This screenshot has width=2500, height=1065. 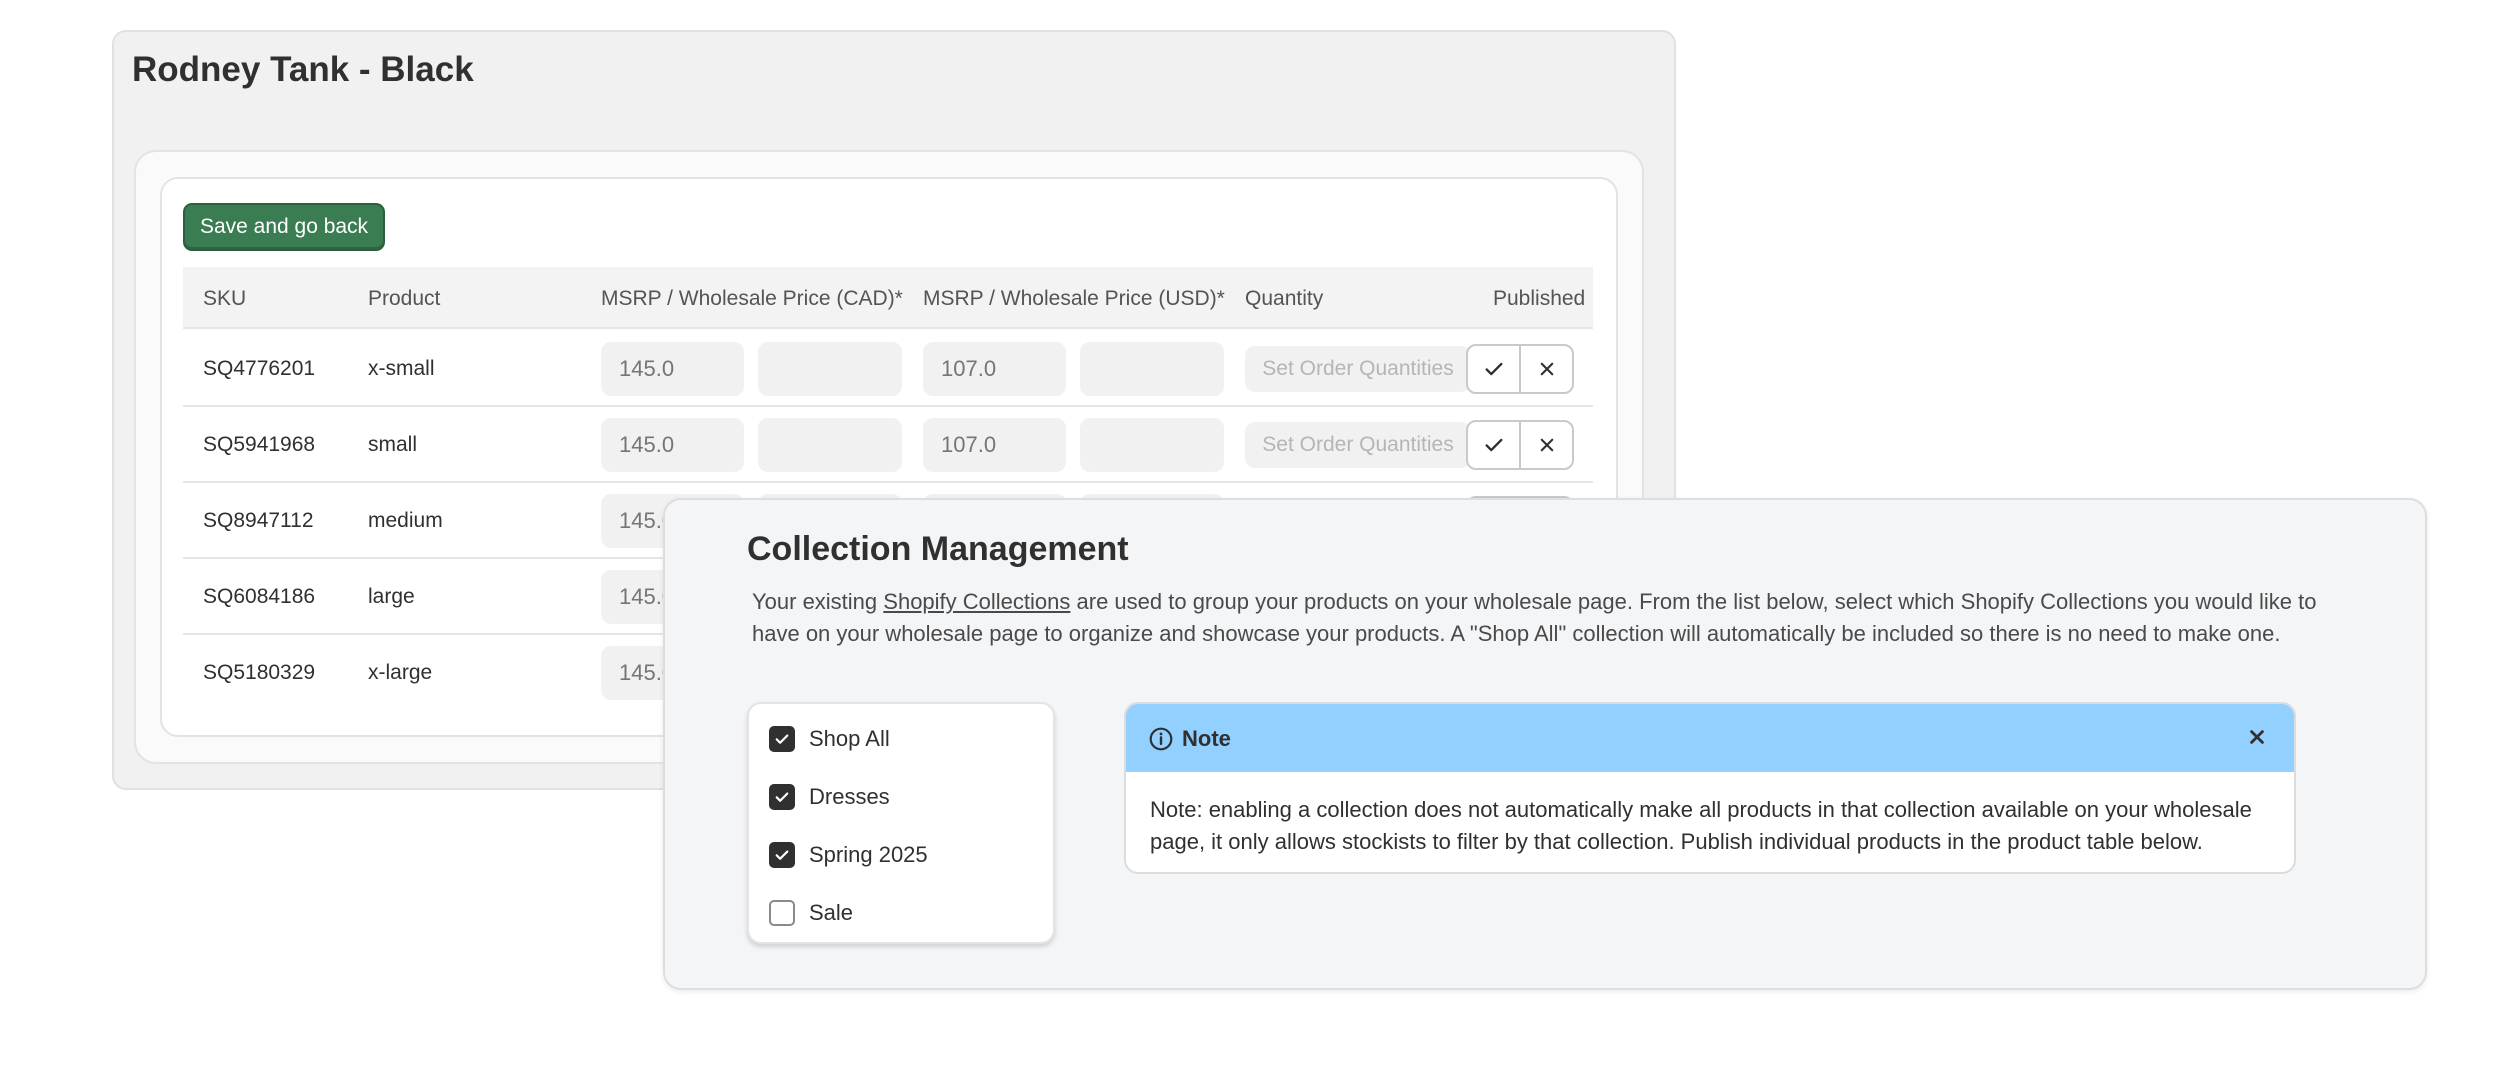 I want to click on column-header-price-cad: MSRP / Wholesale Price (CAD)*, so click(x=752, y=298).